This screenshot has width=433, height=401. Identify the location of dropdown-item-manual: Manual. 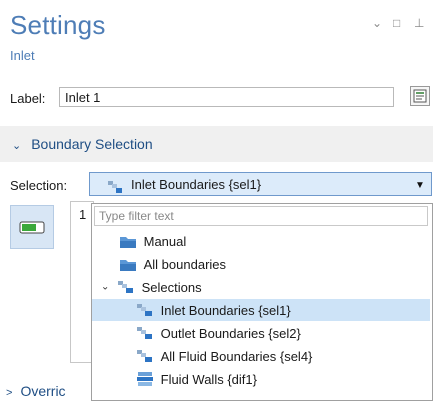
(153, 241).